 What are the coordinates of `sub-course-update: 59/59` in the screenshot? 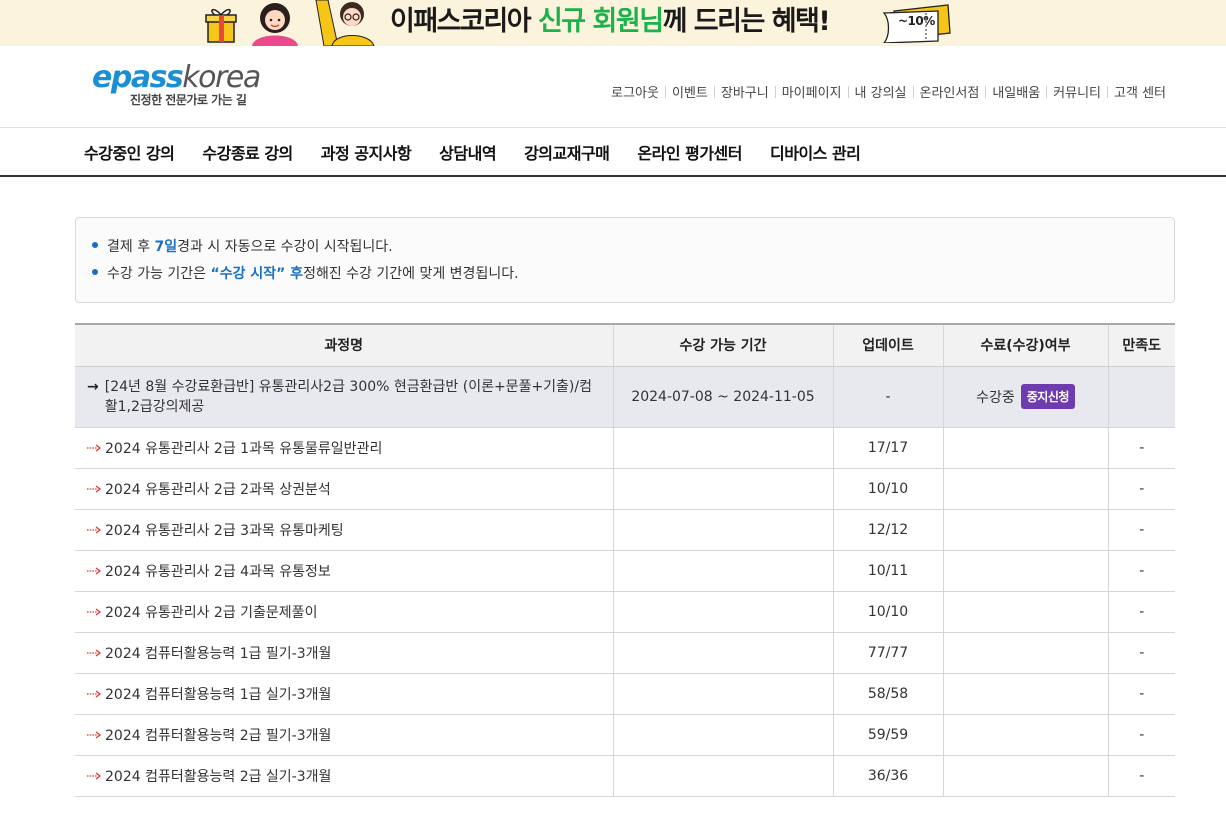 It's located at (888, 735).